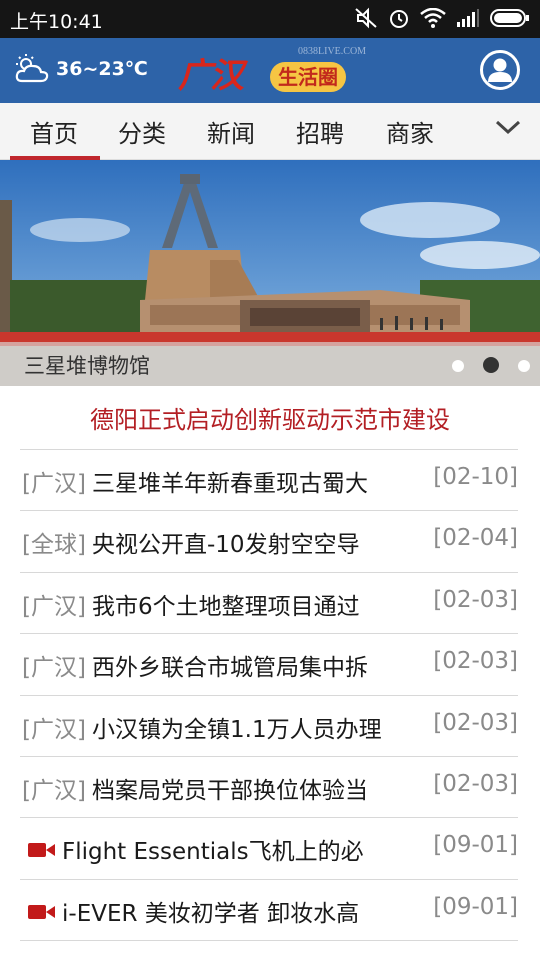  What do you see at coordinates (56, 22) in the screenshot?
I see `status-time: 上午10:41` at bounding box center [56, 22].